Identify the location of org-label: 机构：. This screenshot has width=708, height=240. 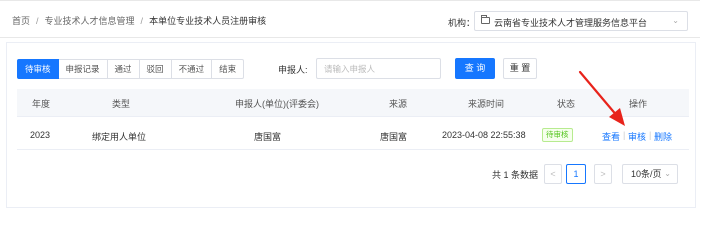
(462, 23).